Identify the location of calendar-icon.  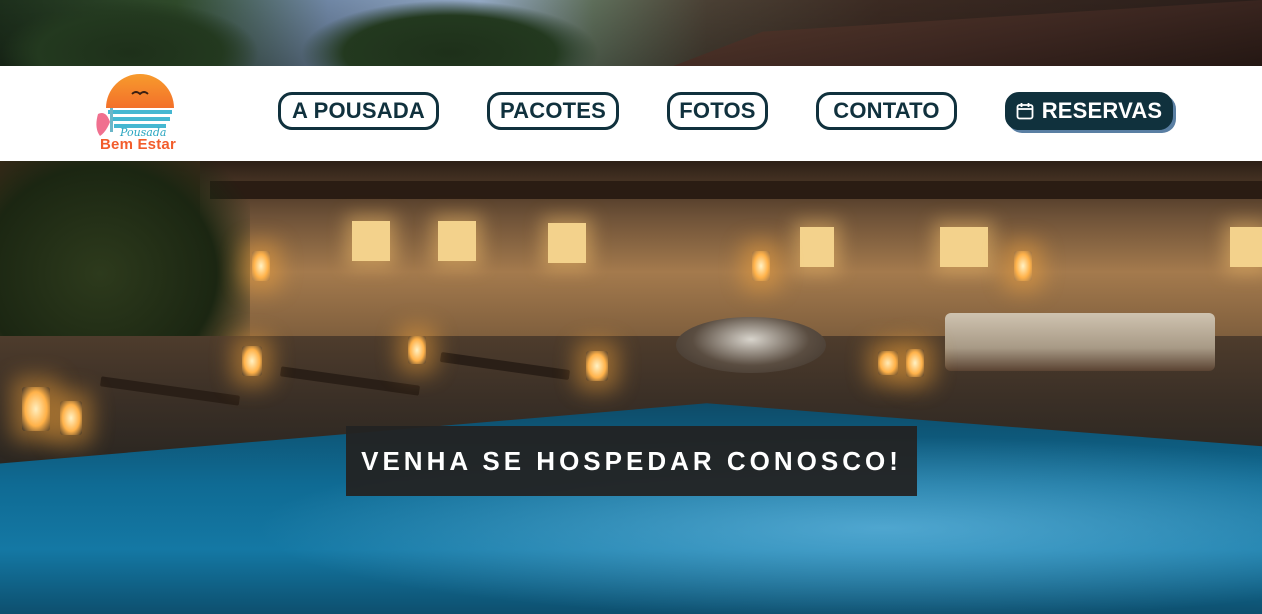
(1025, 111).